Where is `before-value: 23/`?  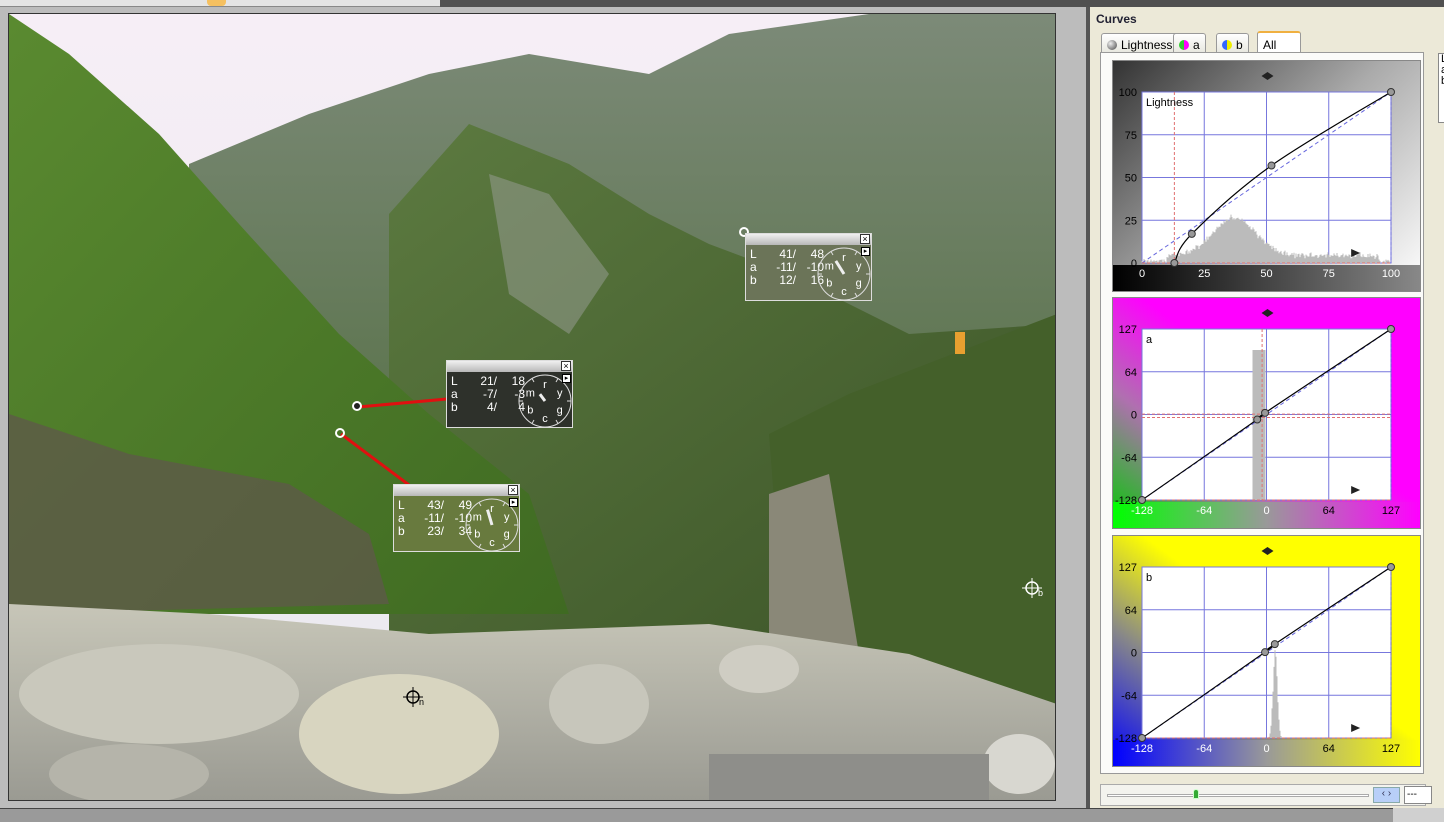
before-value: 23/ is located at coordinates (428, 531).